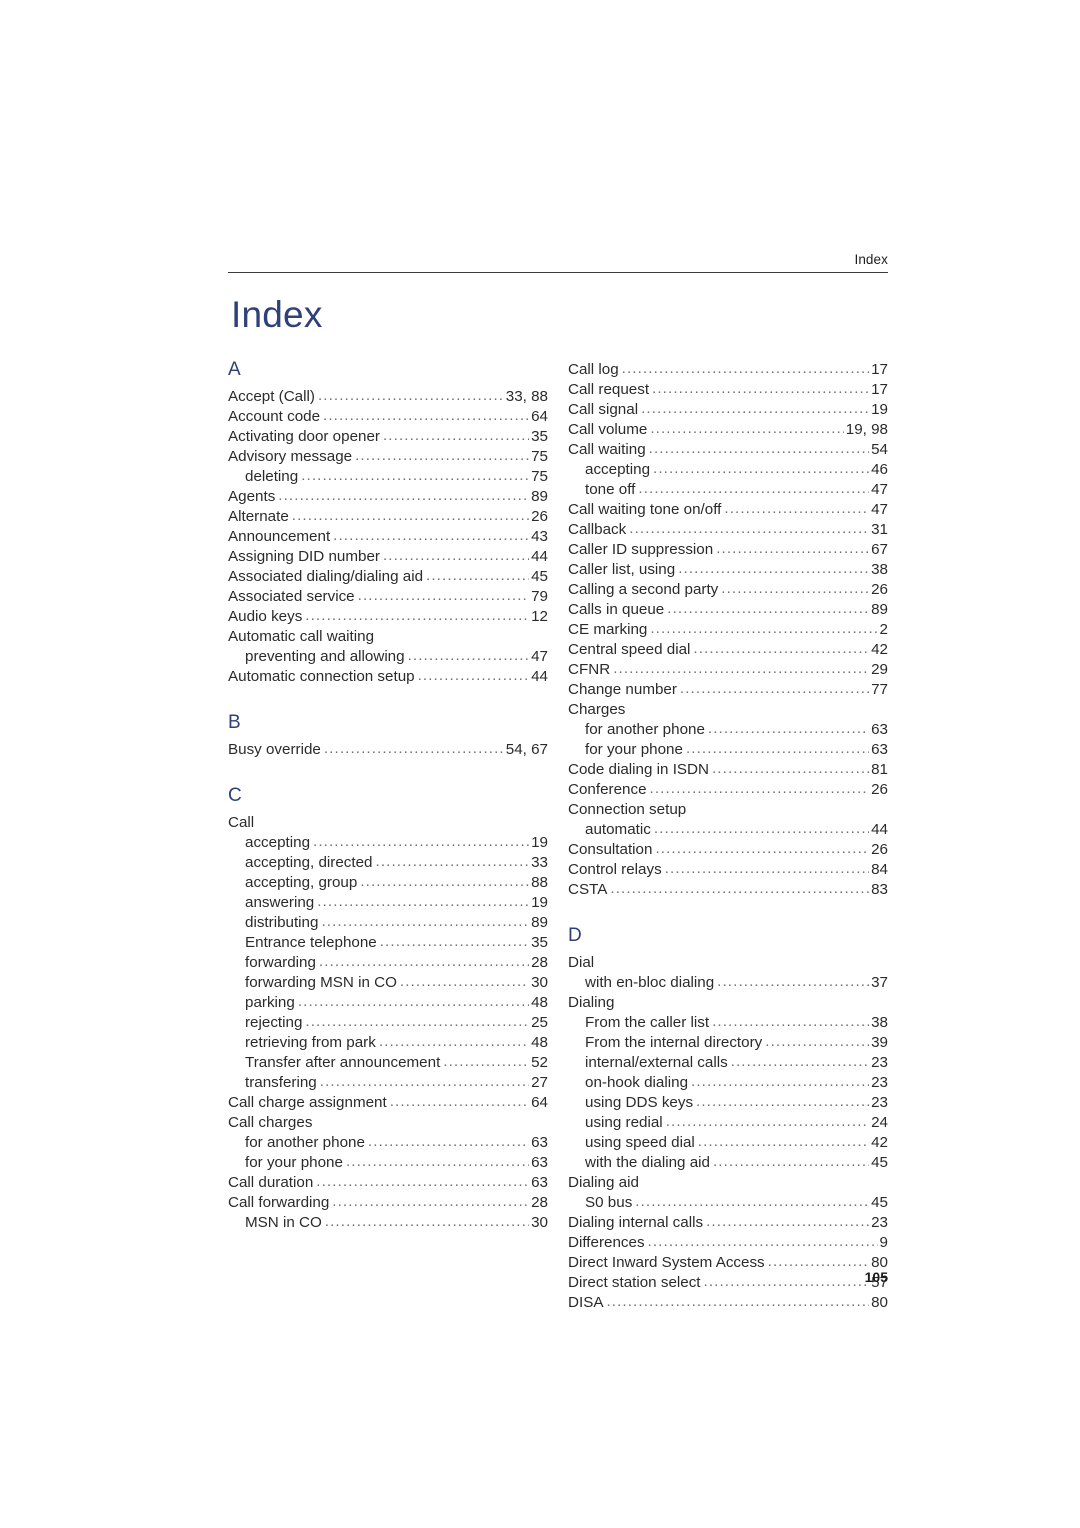 The height and width of the screenshot is (1528, 1080). I want to click on index-entry-pages: 88, so click(539, 882).